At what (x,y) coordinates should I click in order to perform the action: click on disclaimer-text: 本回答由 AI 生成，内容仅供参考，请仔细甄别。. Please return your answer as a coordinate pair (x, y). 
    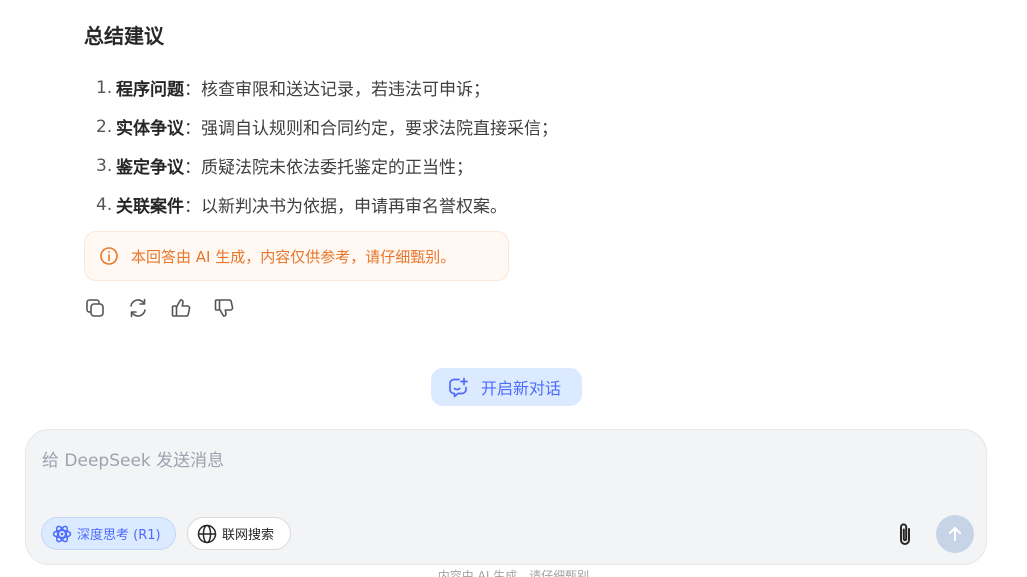
    Looking at the image, I should click on (293, 256).